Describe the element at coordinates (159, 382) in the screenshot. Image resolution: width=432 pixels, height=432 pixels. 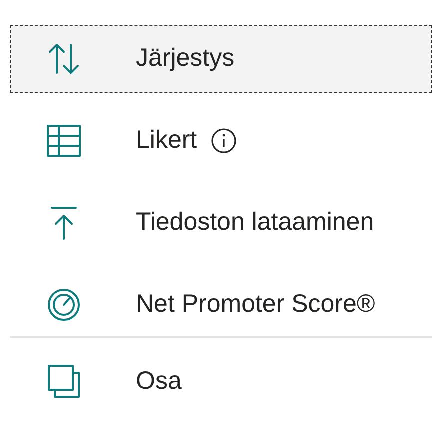
I see `item-label: Osa` at that location.